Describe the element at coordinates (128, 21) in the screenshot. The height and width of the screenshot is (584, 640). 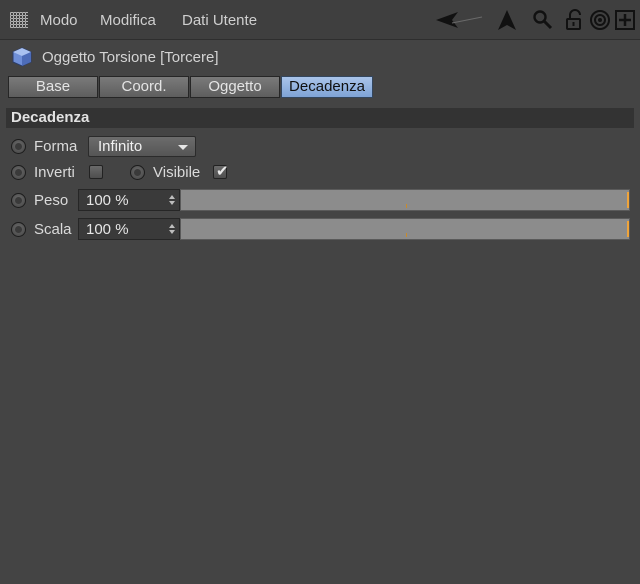
I see `menu-modifica: Modifica` at that location.